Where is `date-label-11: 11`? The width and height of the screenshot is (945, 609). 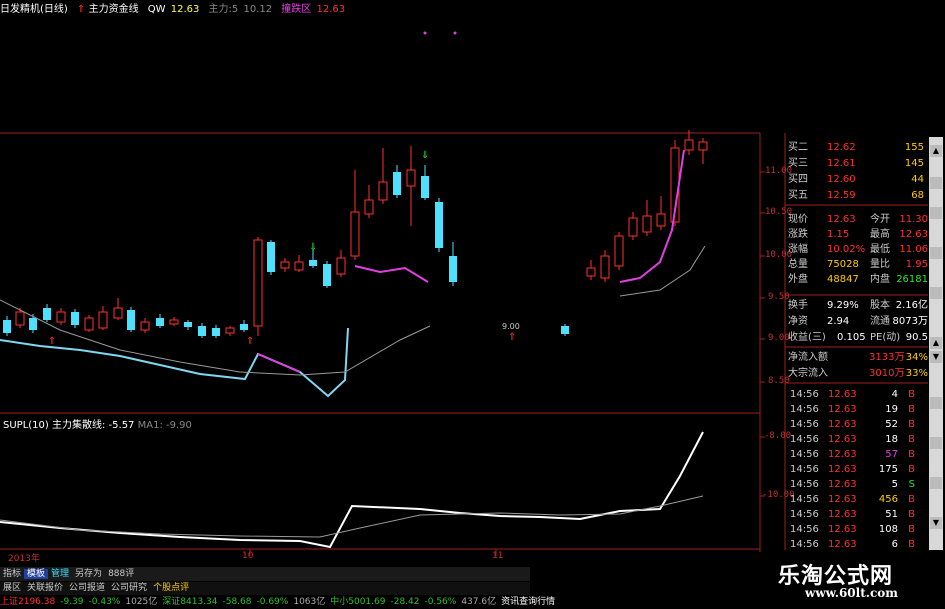 date-label-11: 11 is located at coordinates (498, 556).